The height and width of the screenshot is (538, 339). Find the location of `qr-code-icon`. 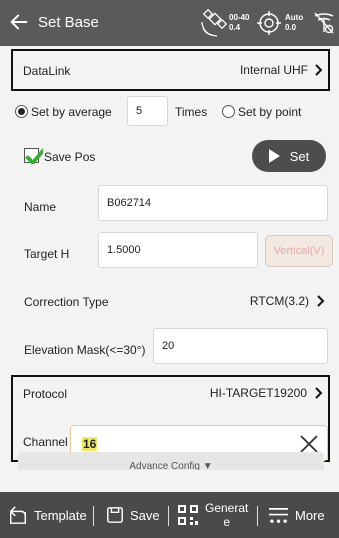

qr-code-icon is located at coordinates (188, 515).